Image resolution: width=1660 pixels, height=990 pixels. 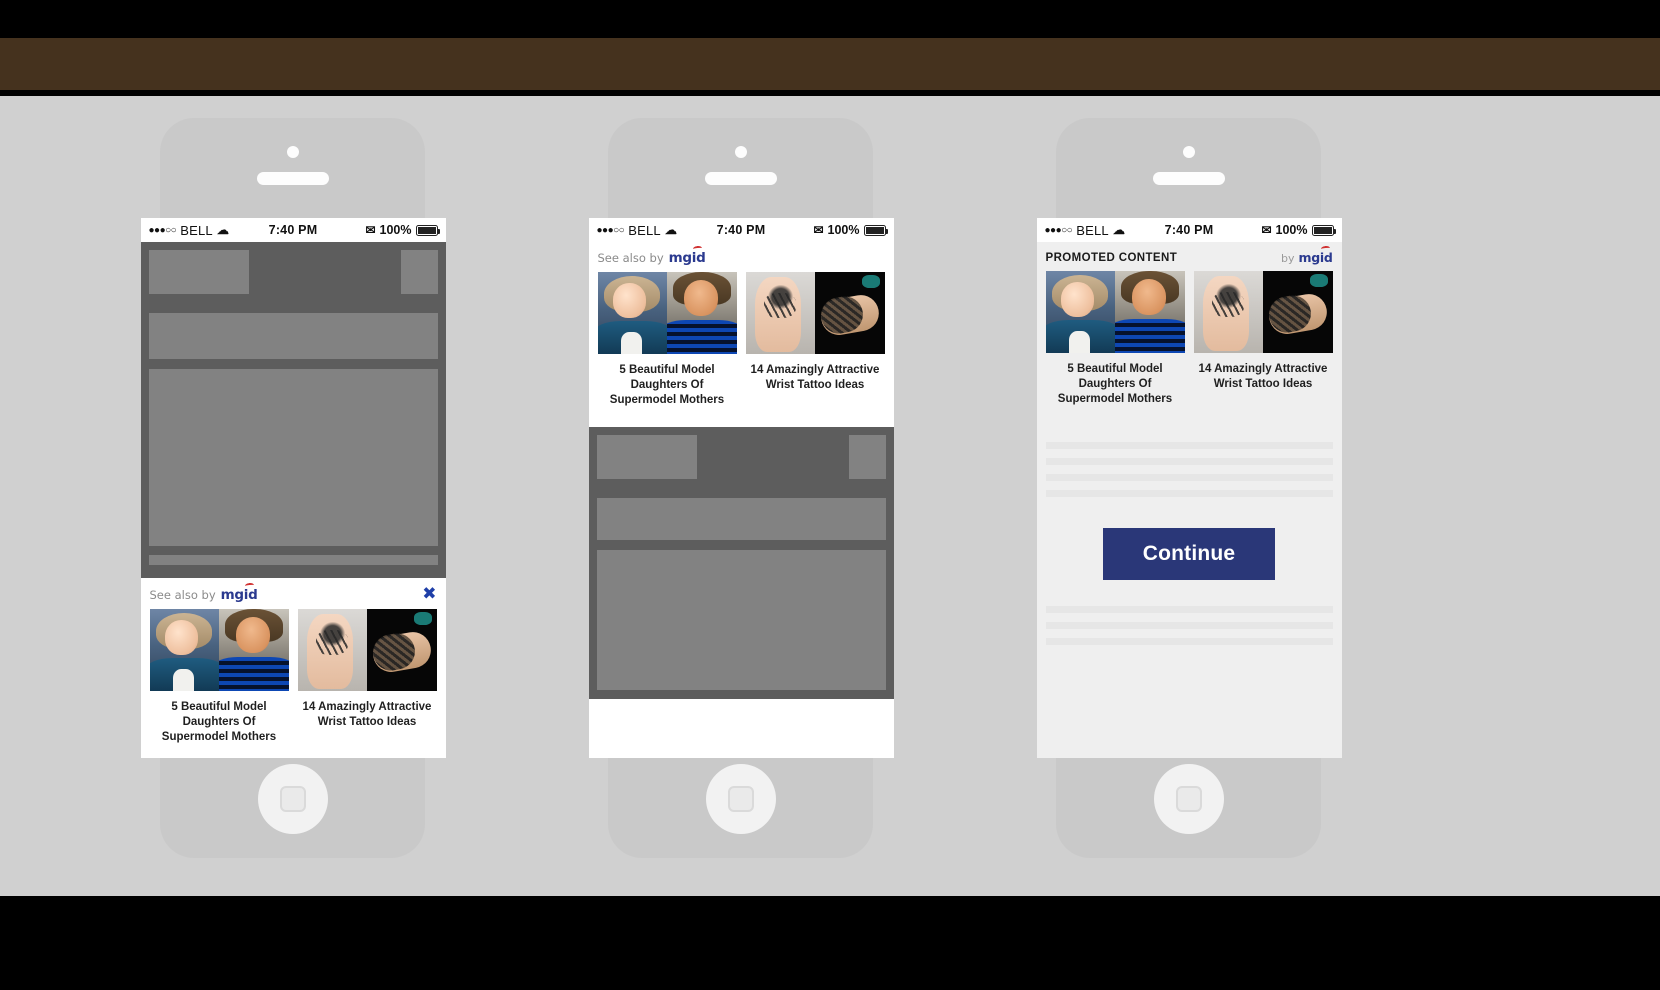 I want to click on continue-button-row: Continue, so click(x=1189, y=543).